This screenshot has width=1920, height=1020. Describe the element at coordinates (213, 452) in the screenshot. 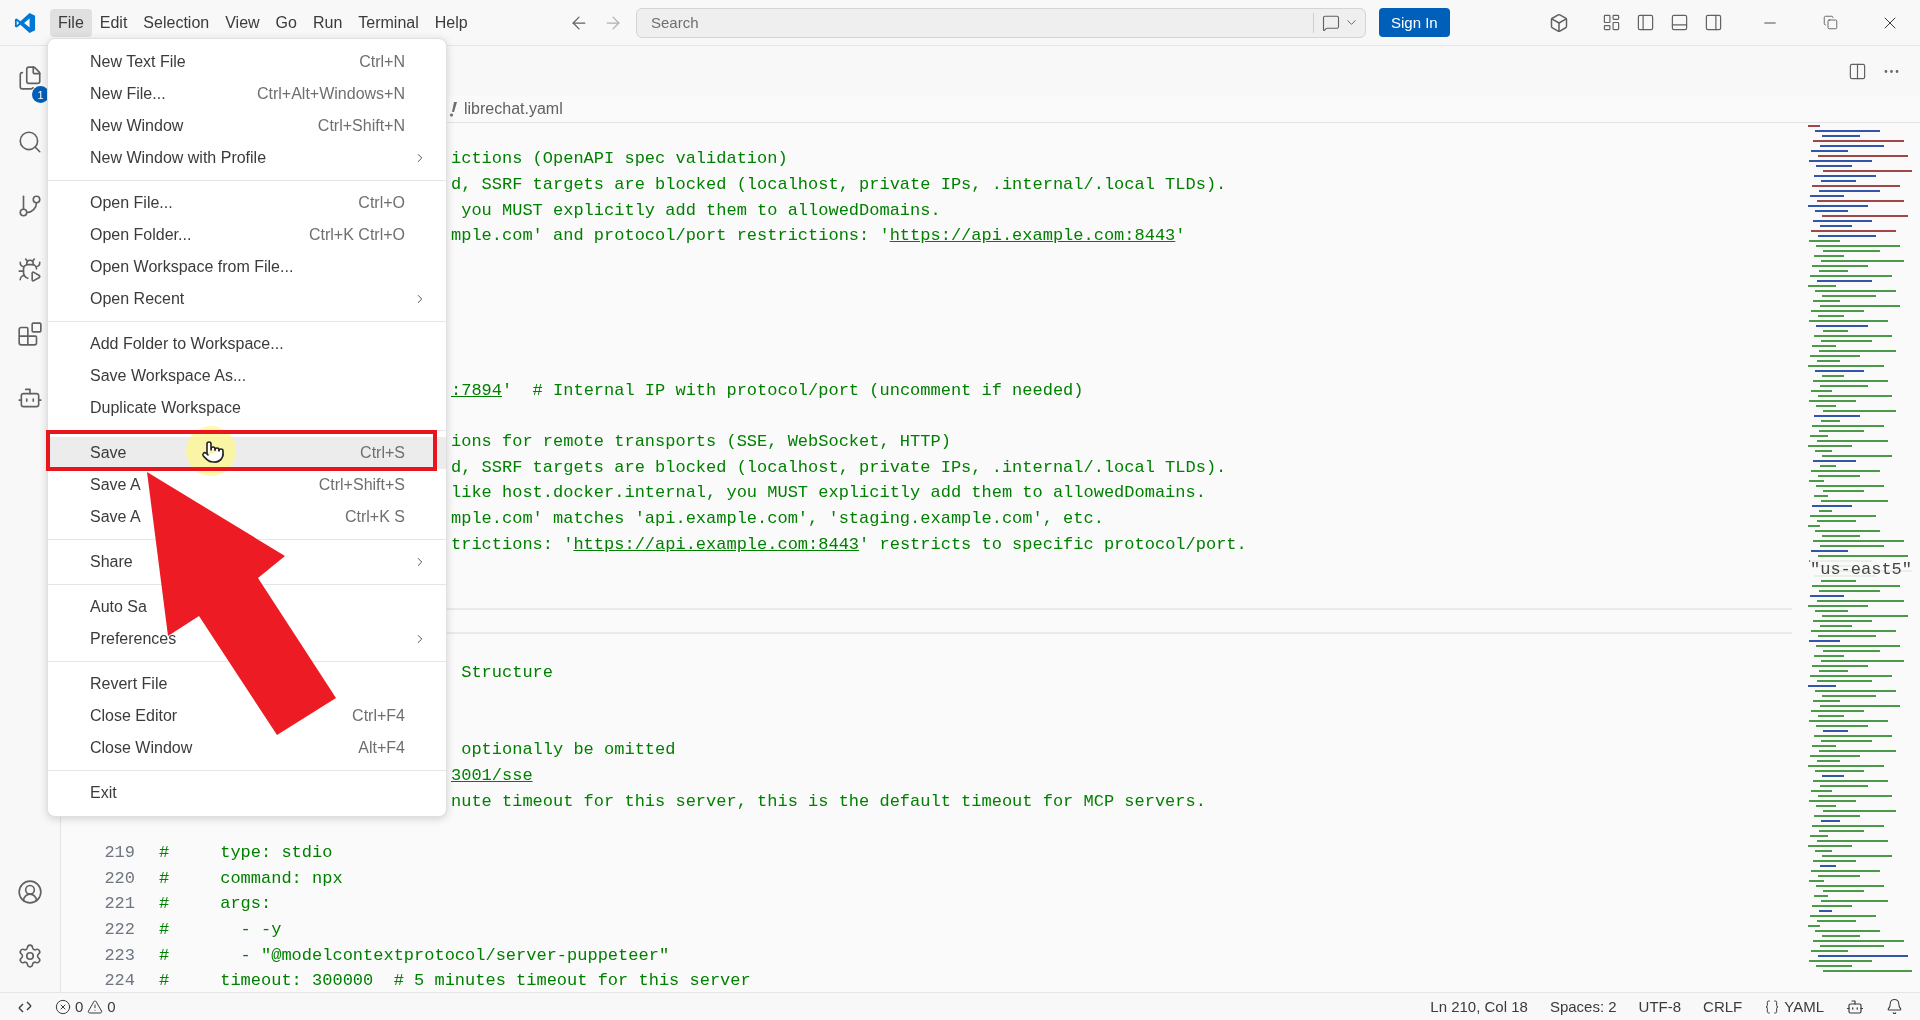

I see `hand-cursor-icon` at that location.